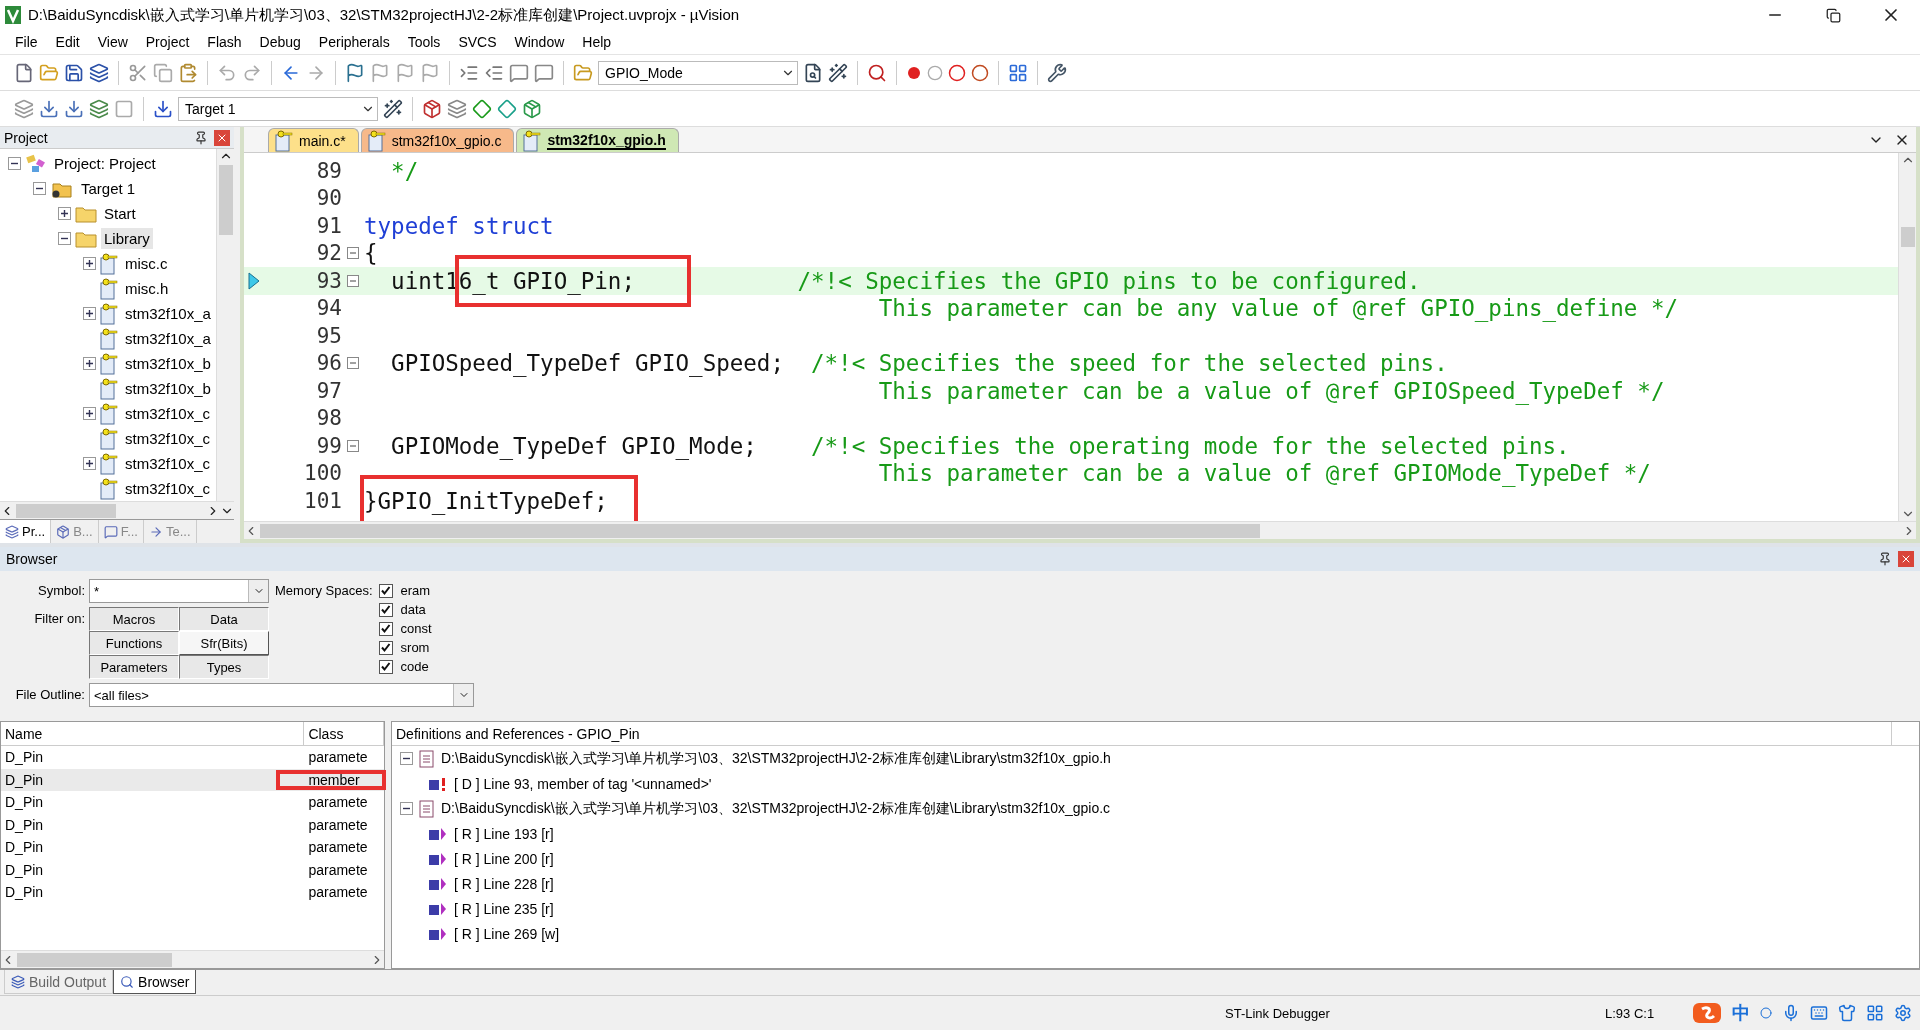  I want to click on shirt-icon, so click(1847, 1013).